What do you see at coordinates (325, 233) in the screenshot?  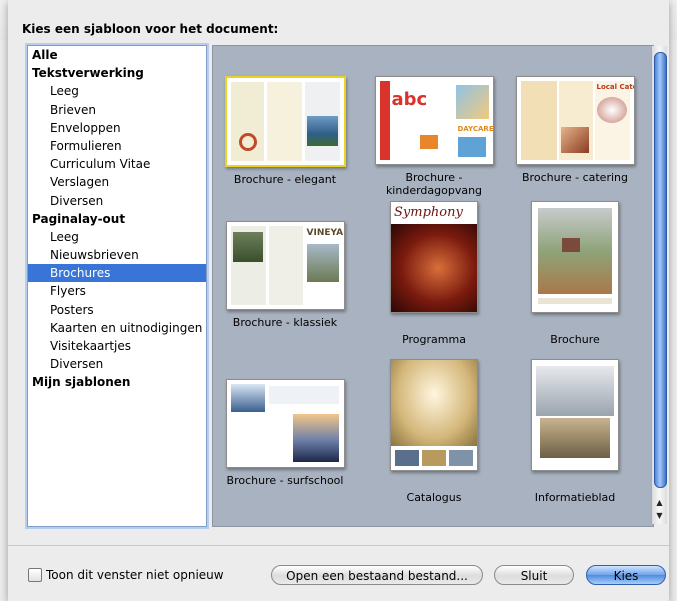 I see `thumb-classic-title: VINEYARD` at bounding box center [325, 233].